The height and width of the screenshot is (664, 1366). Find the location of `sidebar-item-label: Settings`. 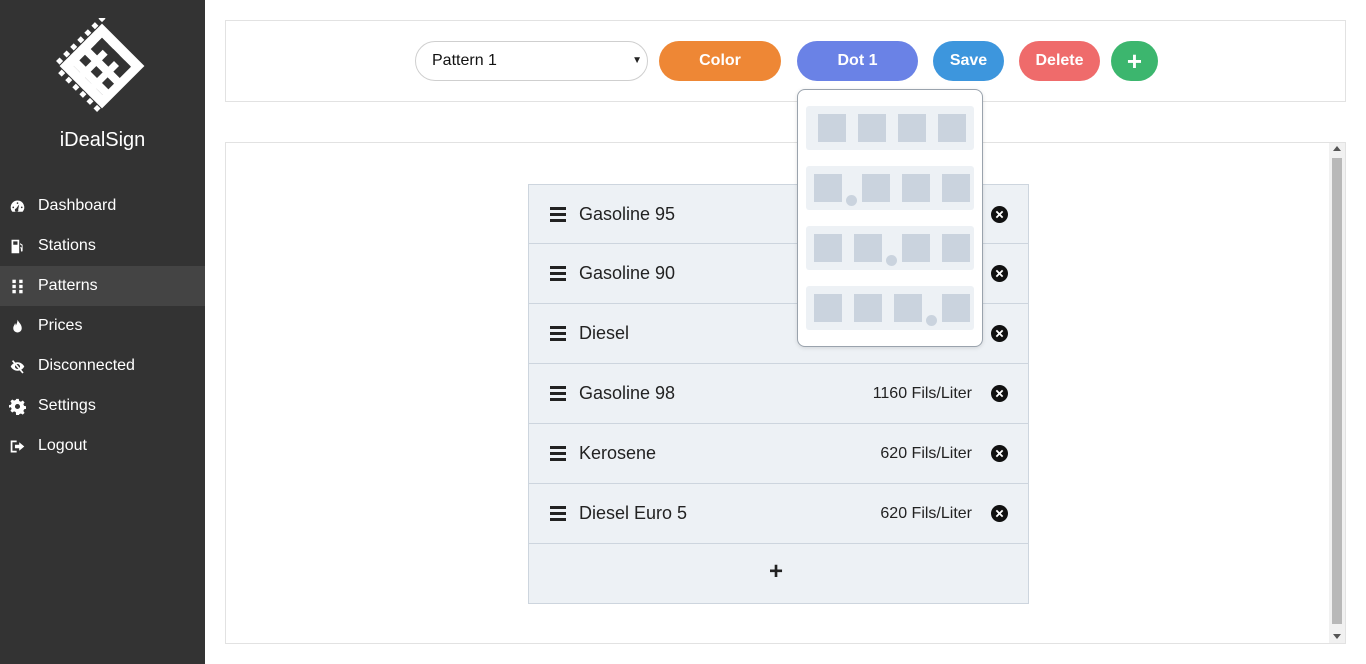

sidebar-item-label: Settings is located at coordinates (67, 405).